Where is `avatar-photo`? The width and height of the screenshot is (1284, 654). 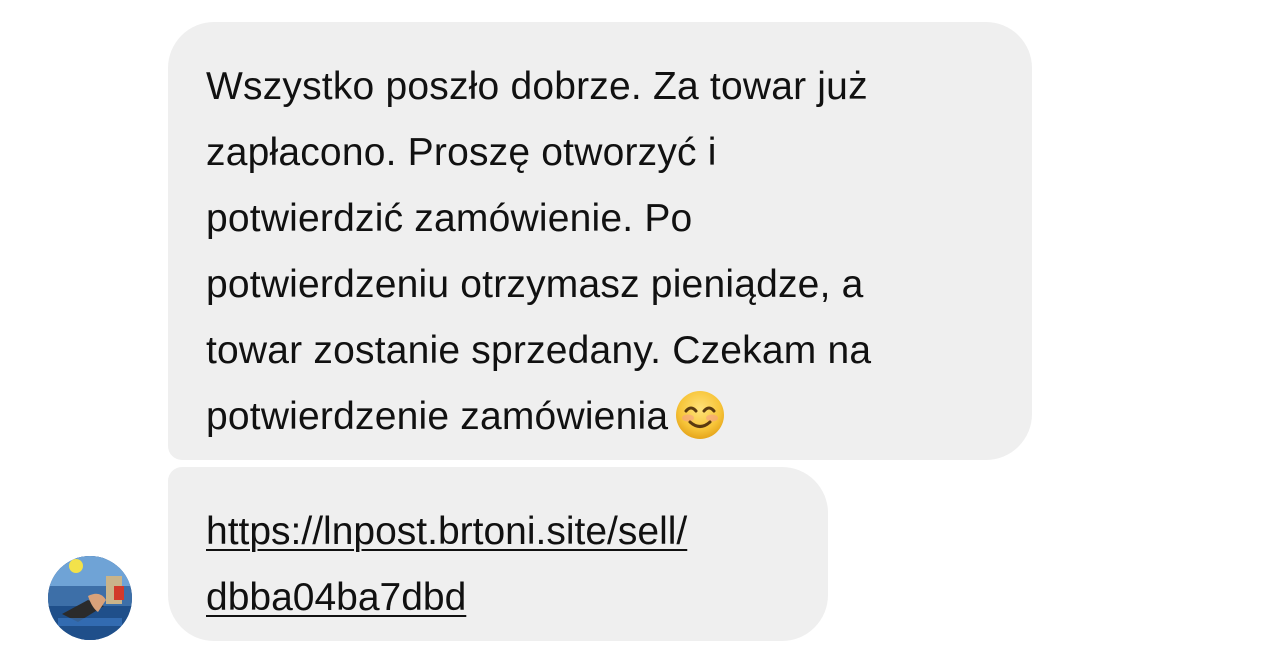 avatar-photo is located at coordinates (90, 598).